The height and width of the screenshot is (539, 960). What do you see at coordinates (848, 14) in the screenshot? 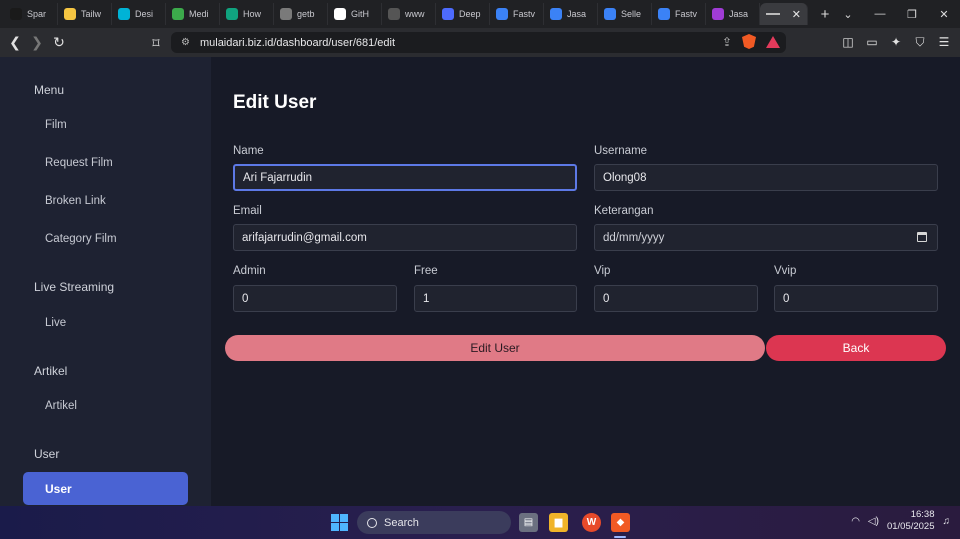
I see `tab-search-icon: ⌄` at bounding box center [848, 14].